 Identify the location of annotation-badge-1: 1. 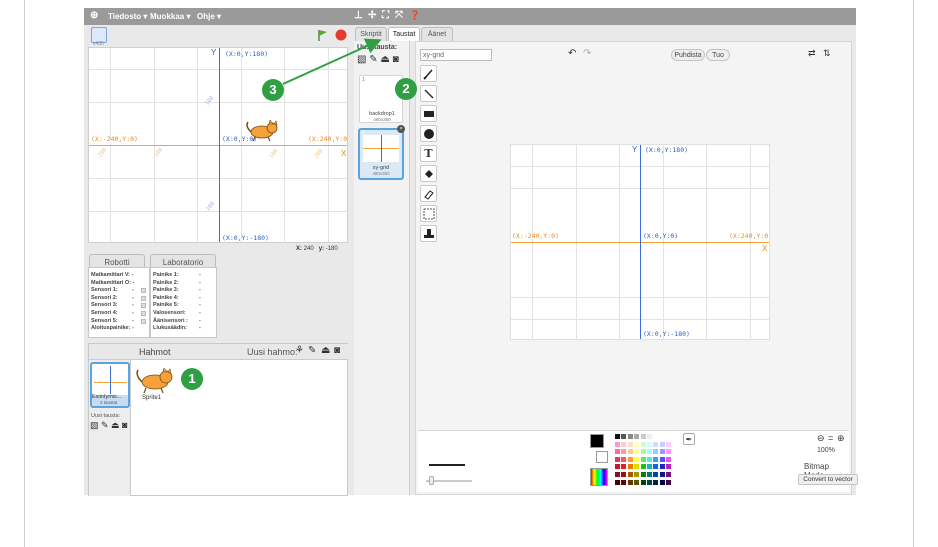
(192, 379).